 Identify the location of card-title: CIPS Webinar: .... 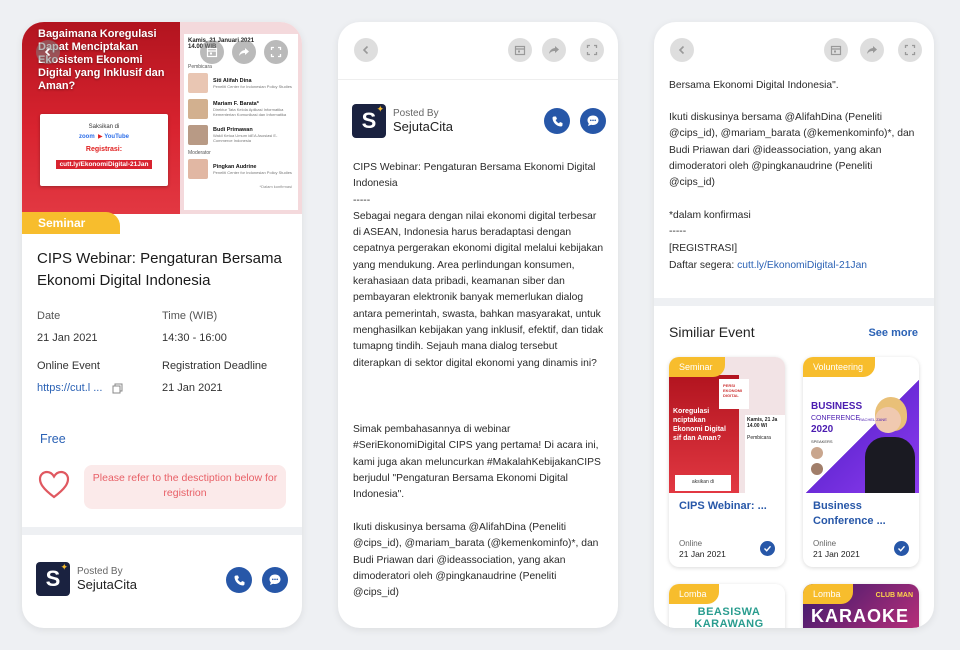
(723, 506).